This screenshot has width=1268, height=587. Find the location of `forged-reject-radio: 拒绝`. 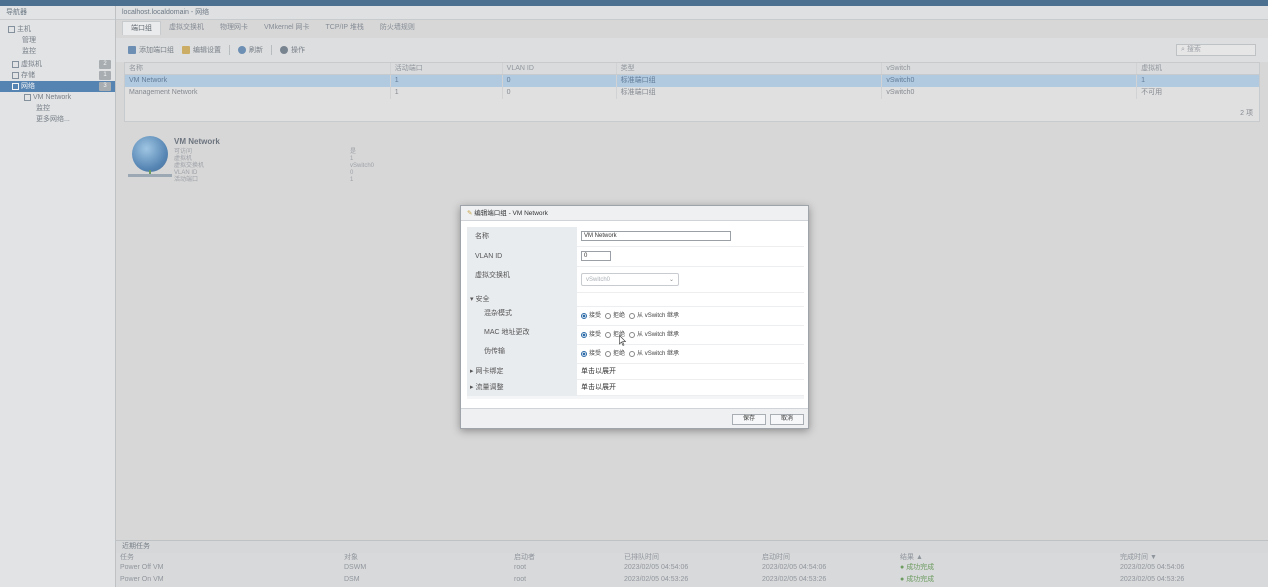

forged-reject-radio: 拒绝 is located at coordinates (615, 354).